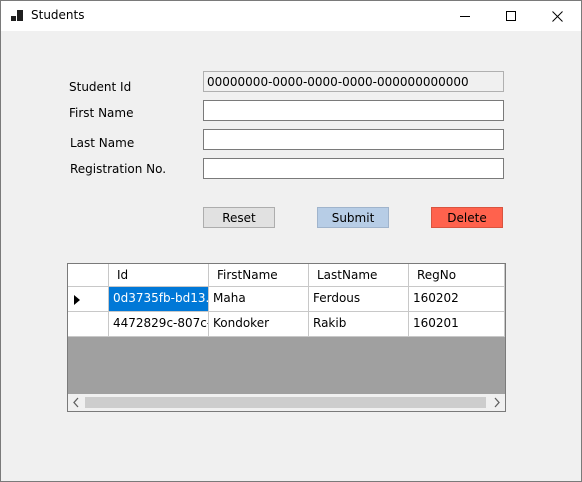 This screenshot has height=482, width=582. What do you see at coordinates (353, 110) in the screenshot?
I see `first-name-field` at bounding box center [353, 110].